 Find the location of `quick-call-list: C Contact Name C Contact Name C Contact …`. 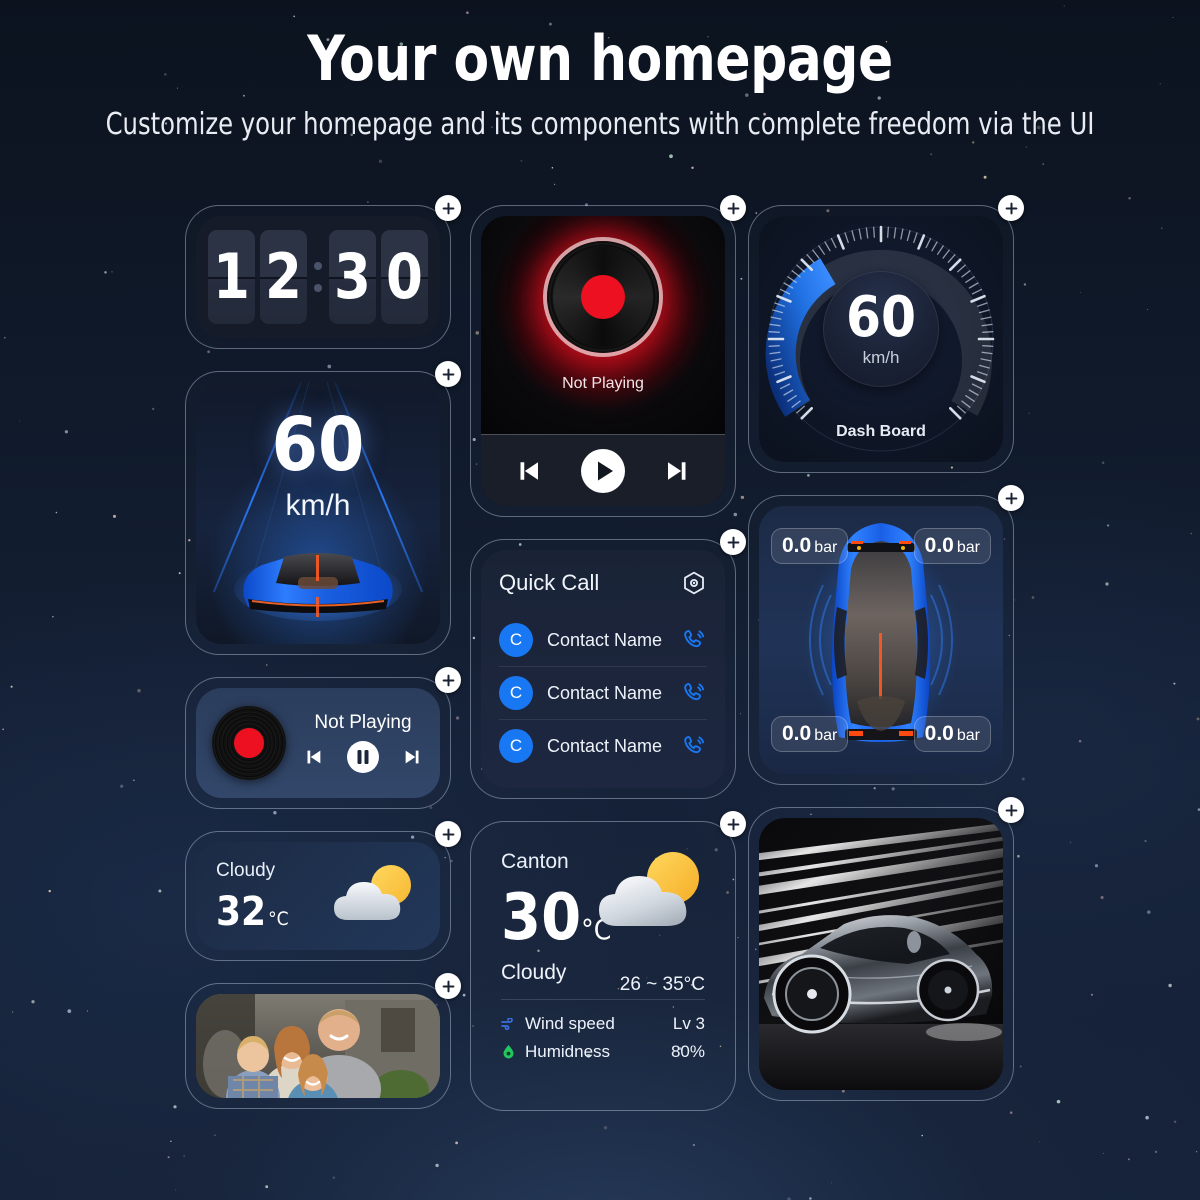

quick-call-list: C Contact Name C Contact Name C Contact … is located at coordinates (603, 693).